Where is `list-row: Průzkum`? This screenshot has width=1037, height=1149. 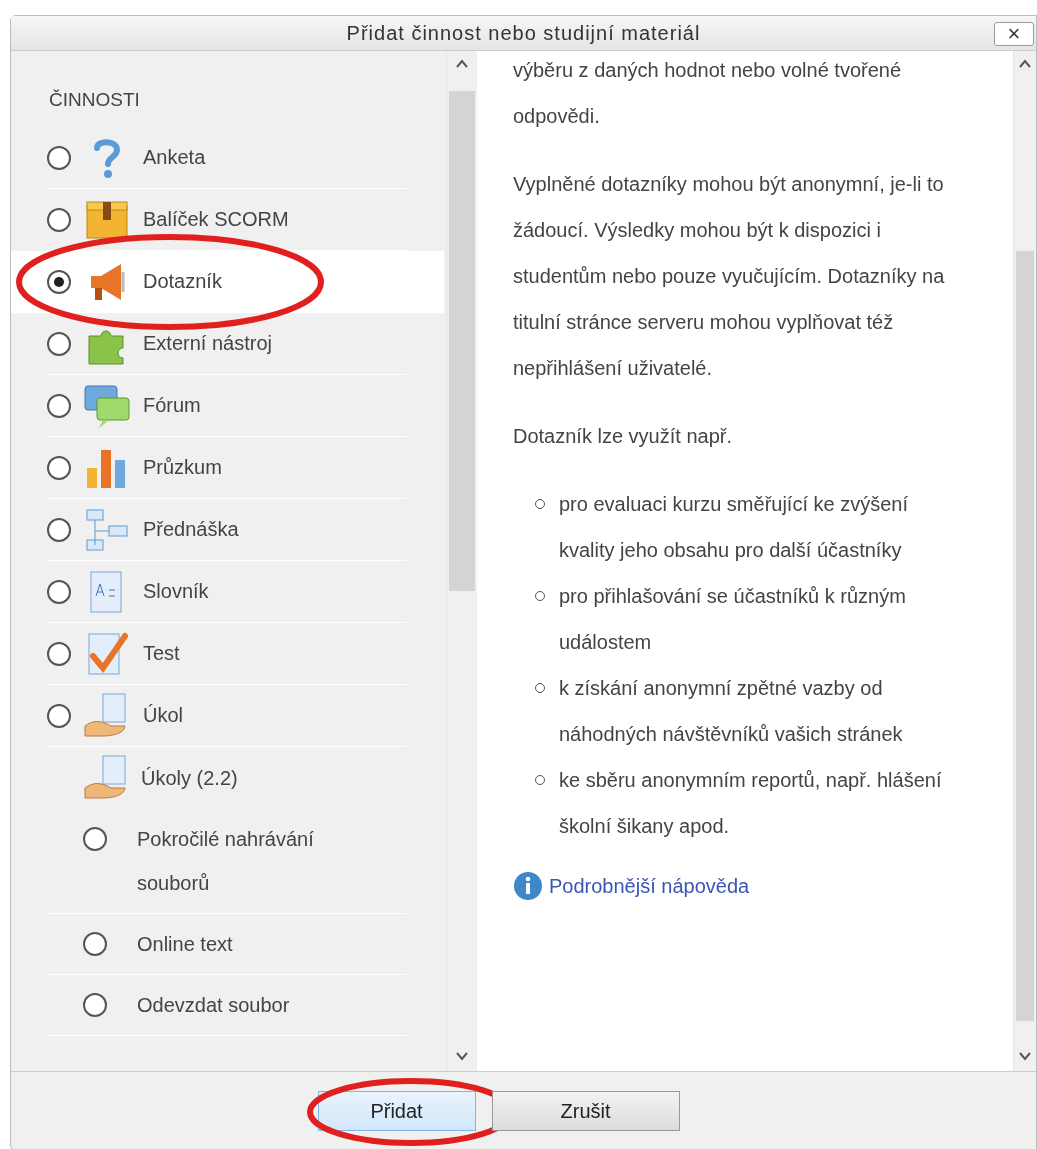
list-row: Průzkum is located at coordinates (227, 468).